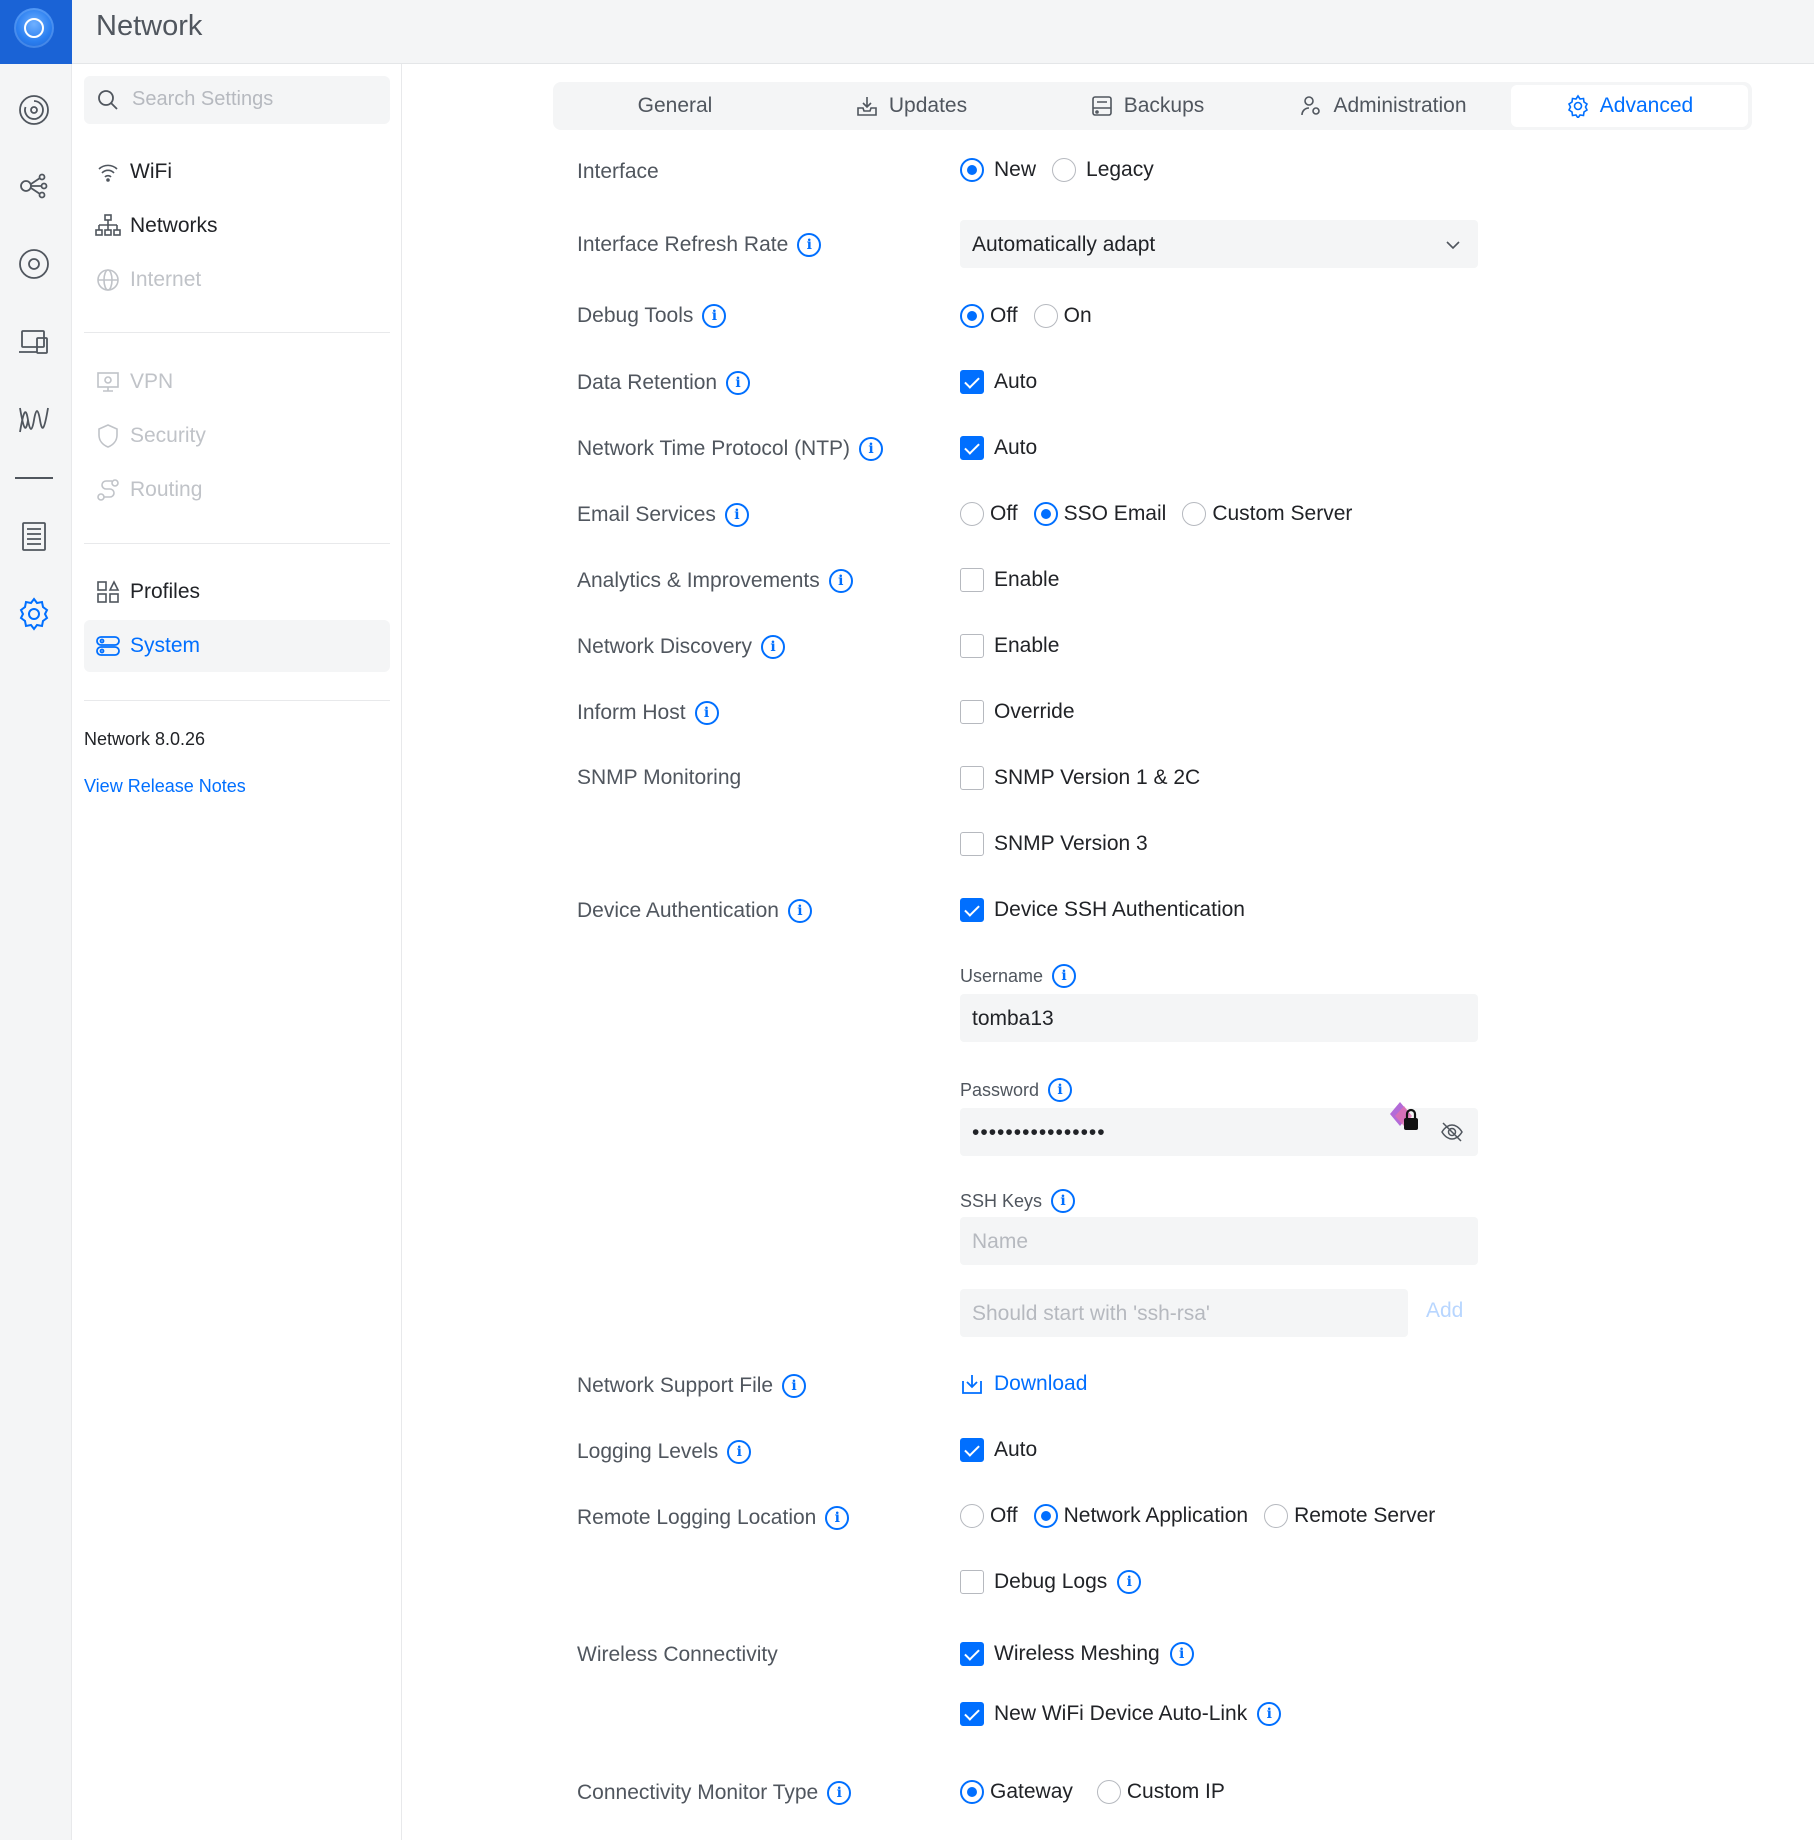 This screenshot has width=1814, height=1840. Describe the element at coordinates (1103, 170) in the screenshot. I see `interface-legacy-option: Legacy` at that location.